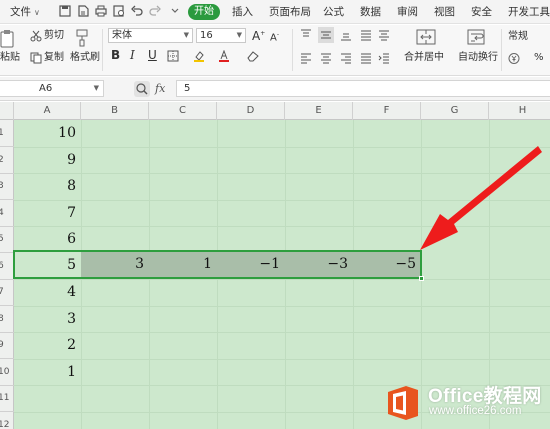 This screenshot has width=550, height=429. Describe the element at coordinates (306, 35) in the screenshot. I see `align-top-icon` at that location.